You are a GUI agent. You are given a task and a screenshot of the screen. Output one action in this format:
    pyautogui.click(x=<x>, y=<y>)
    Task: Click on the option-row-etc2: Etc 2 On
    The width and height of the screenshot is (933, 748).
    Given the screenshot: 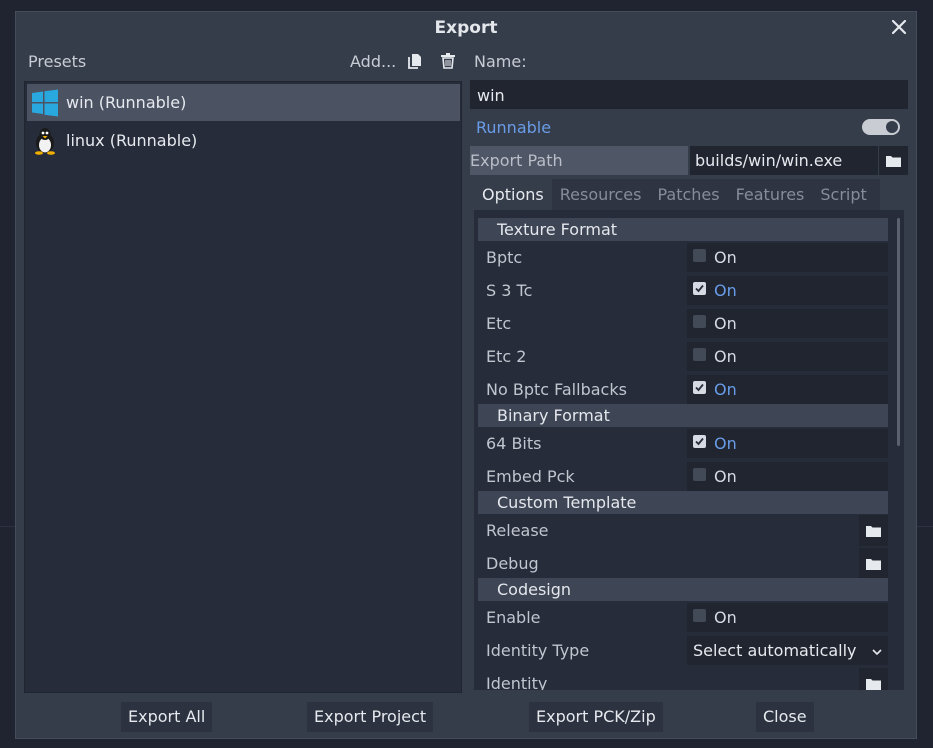 What is the action you would take?
    pyautogui.click(x=683, y=356)
    